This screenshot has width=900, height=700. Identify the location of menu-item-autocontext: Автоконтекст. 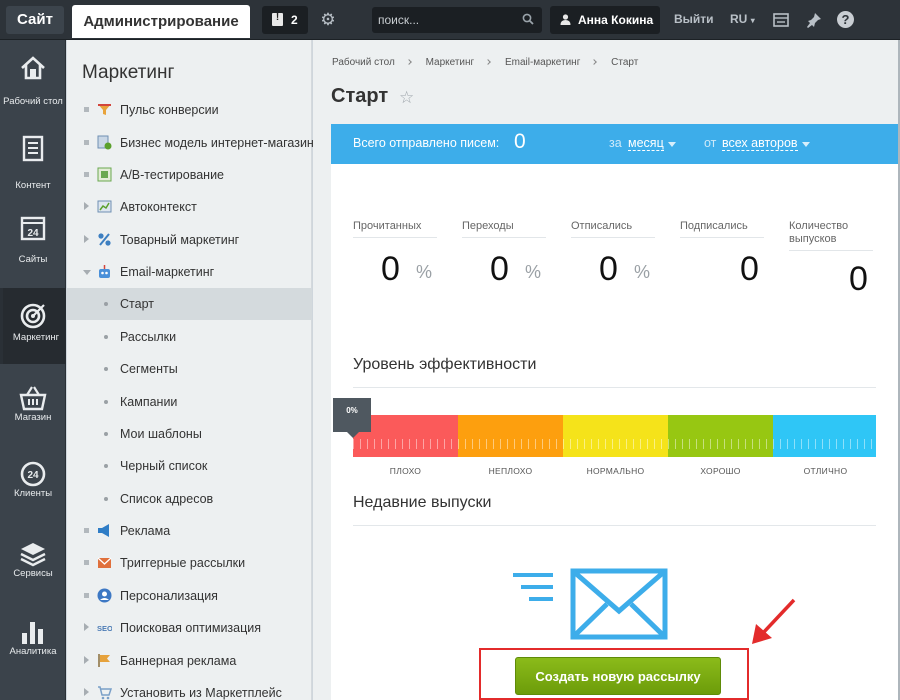
(189, 207).